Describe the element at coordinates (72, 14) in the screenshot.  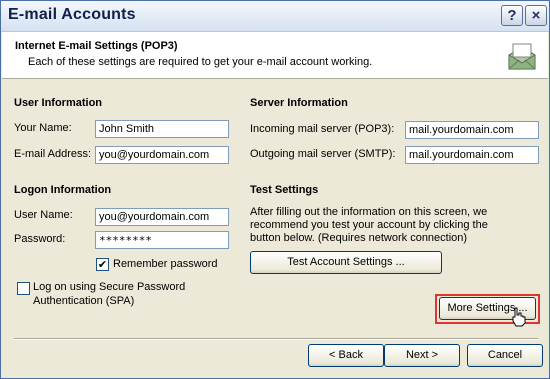
I see `window-title: E-mail Accounts` at that location.